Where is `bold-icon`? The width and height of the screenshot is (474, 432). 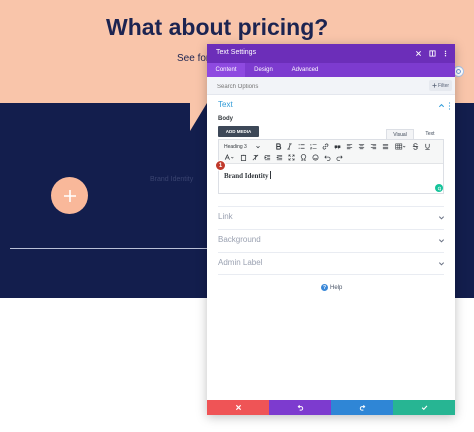 bold-icon is located at coordinates (279, 146).